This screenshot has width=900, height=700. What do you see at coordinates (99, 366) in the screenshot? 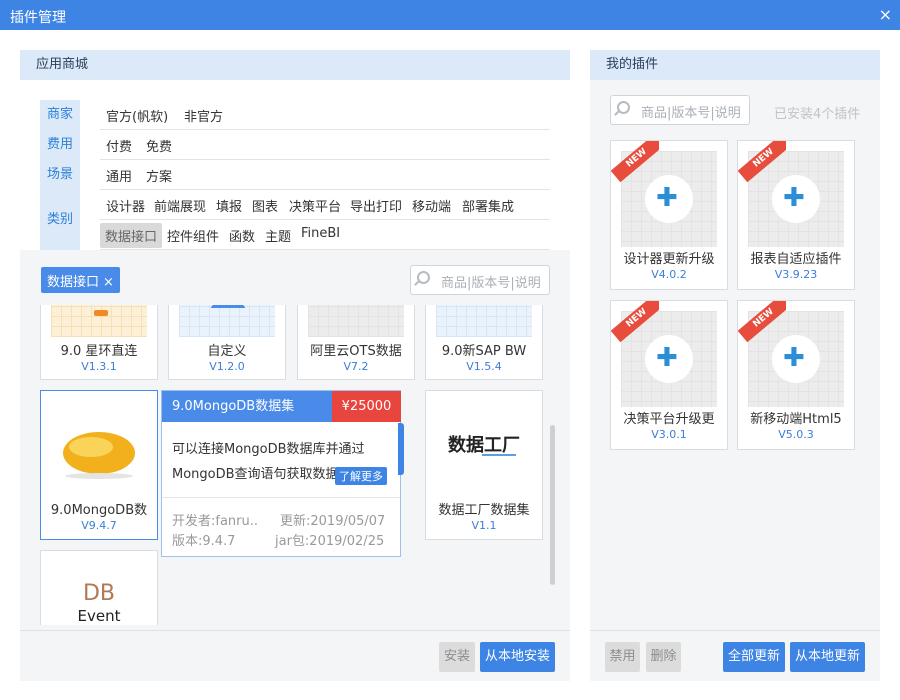
I see `plugin-version: V1.3.1` at bounding box center [99, 366].